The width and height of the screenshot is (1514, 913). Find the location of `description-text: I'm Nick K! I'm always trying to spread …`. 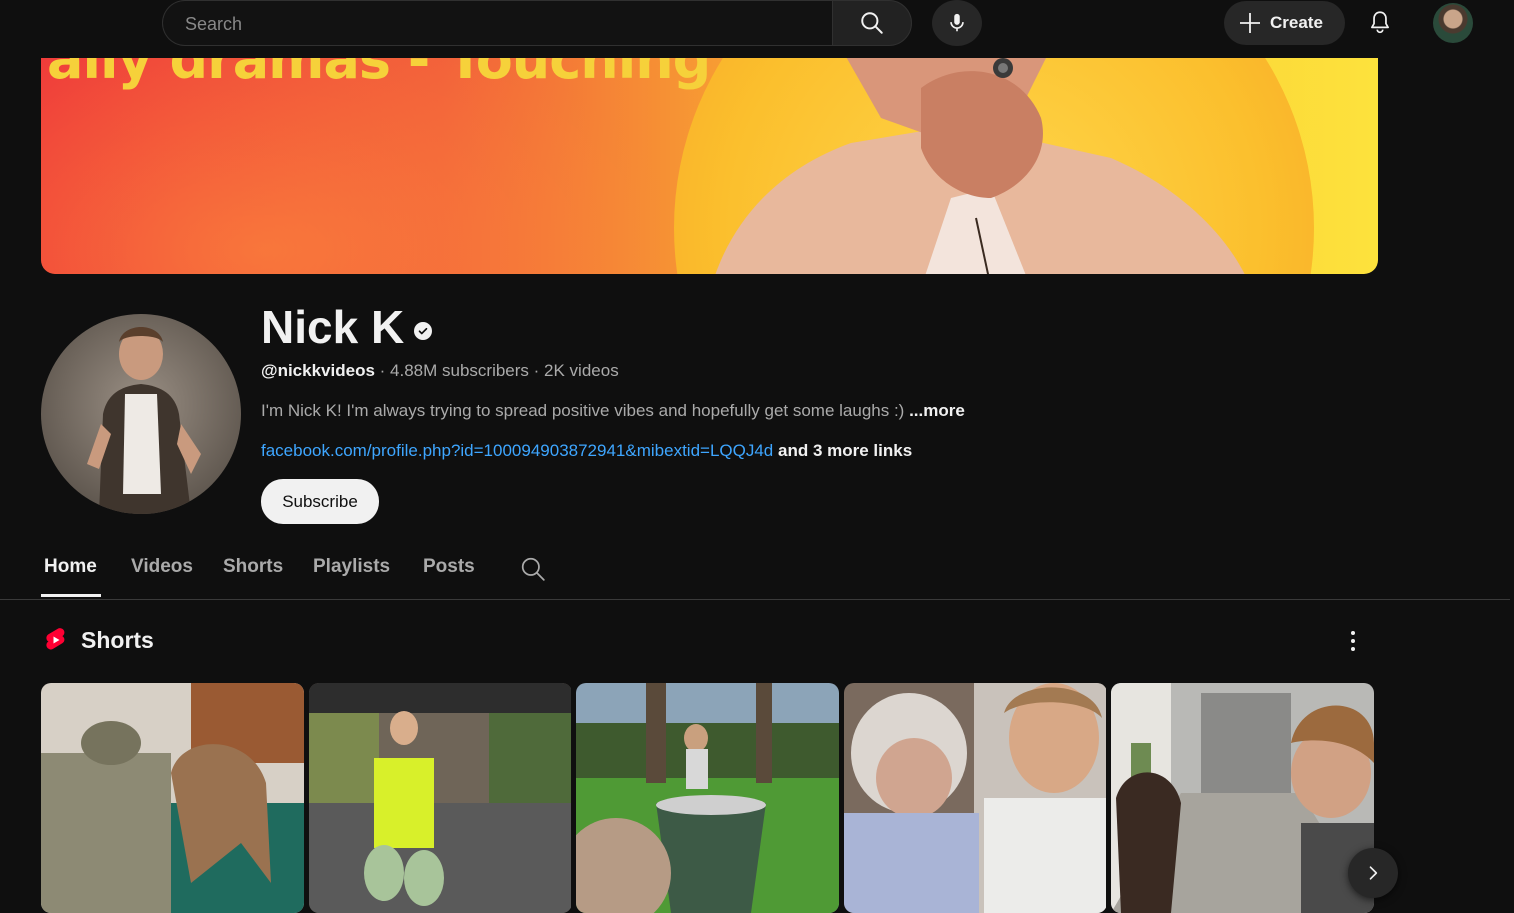

description-text: I'm Nick K! I'm always trying to spread … is located at coordinates (583, 410).